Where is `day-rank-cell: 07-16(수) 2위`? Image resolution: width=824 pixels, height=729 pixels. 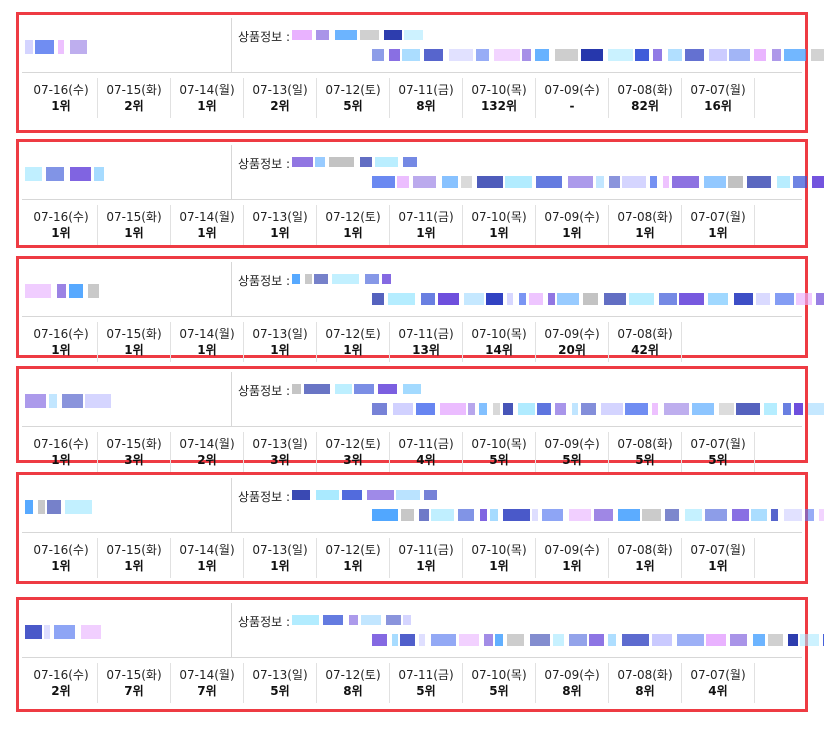
day-rank-cell: 07-16(수) 2위 is located at coordinates (61, 683).